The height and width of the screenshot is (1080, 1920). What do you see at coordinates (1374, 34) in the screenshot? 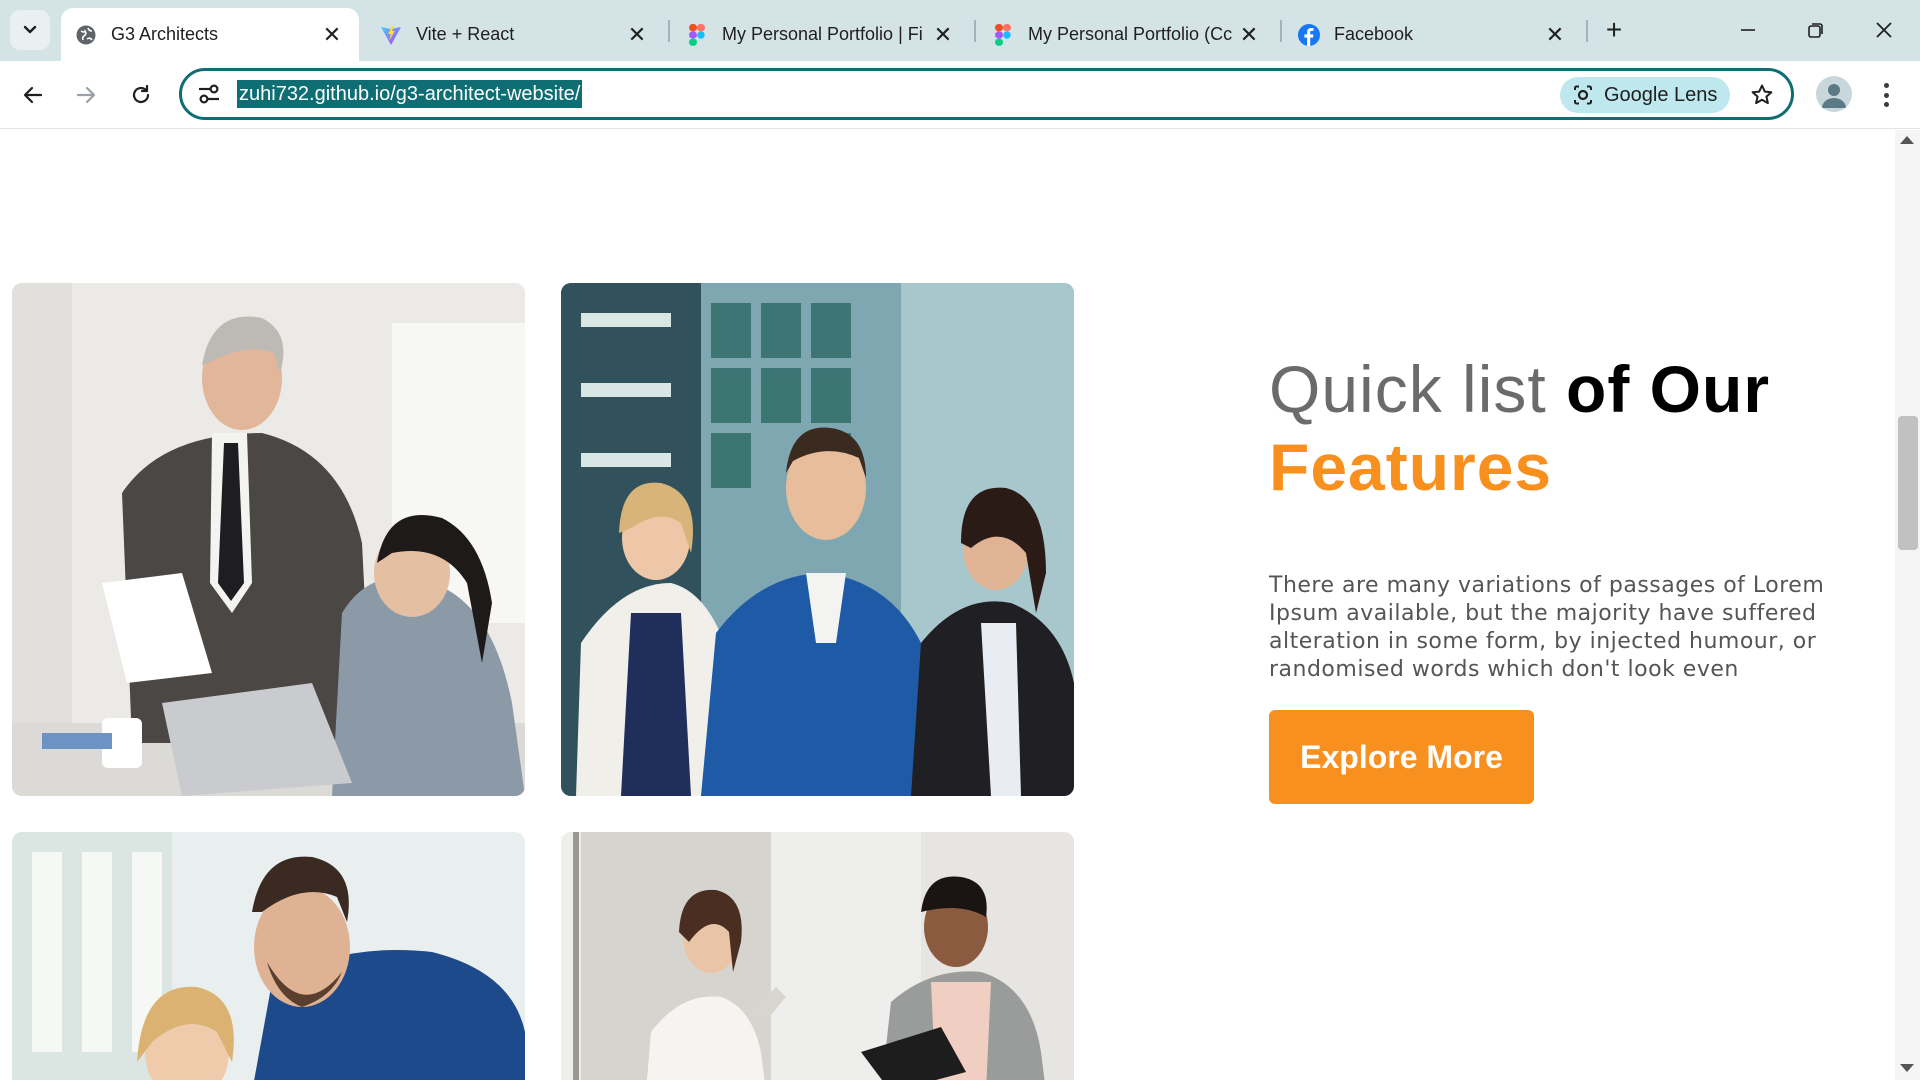
I see `tab-title: Facebook` at bounding box center [1374, 34].